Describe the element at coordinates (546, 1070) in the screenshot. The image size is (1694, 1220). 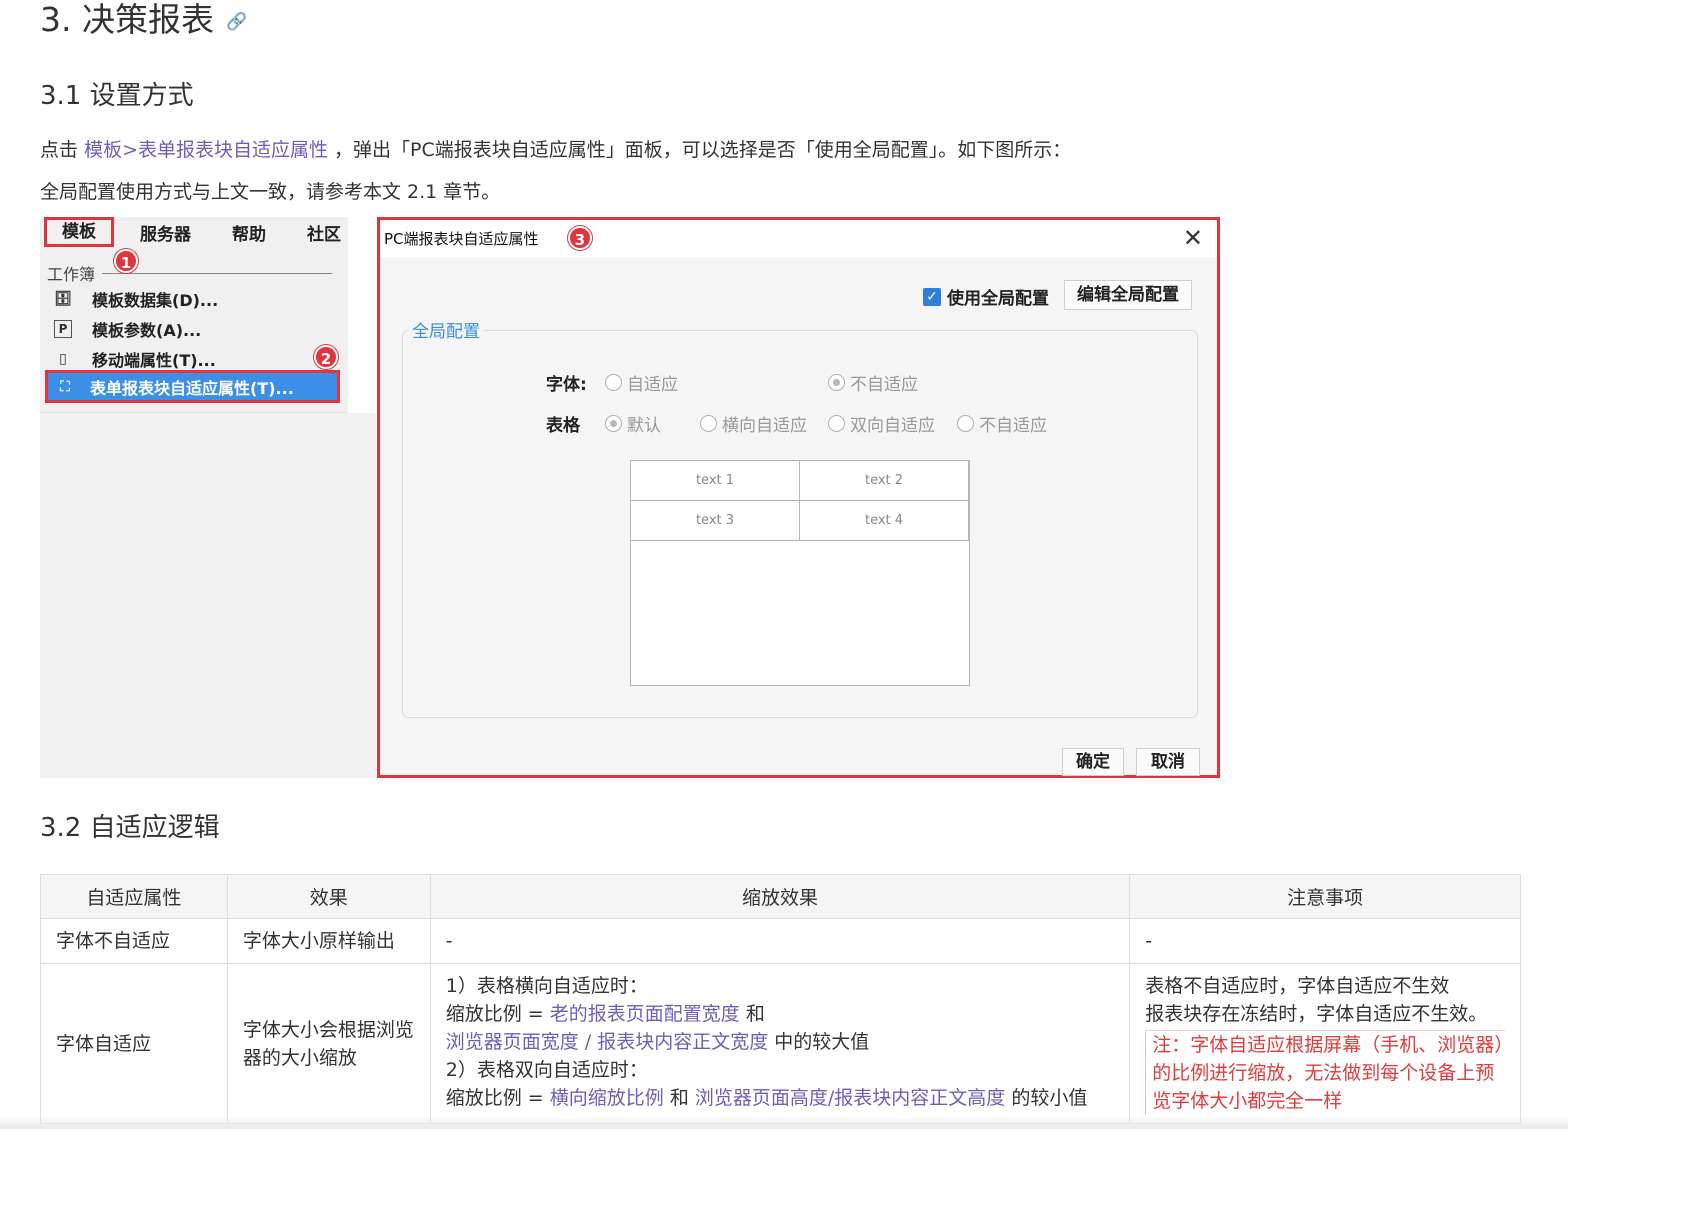
I see `zoom-line: 2）表格双向自适应时：` at that location.